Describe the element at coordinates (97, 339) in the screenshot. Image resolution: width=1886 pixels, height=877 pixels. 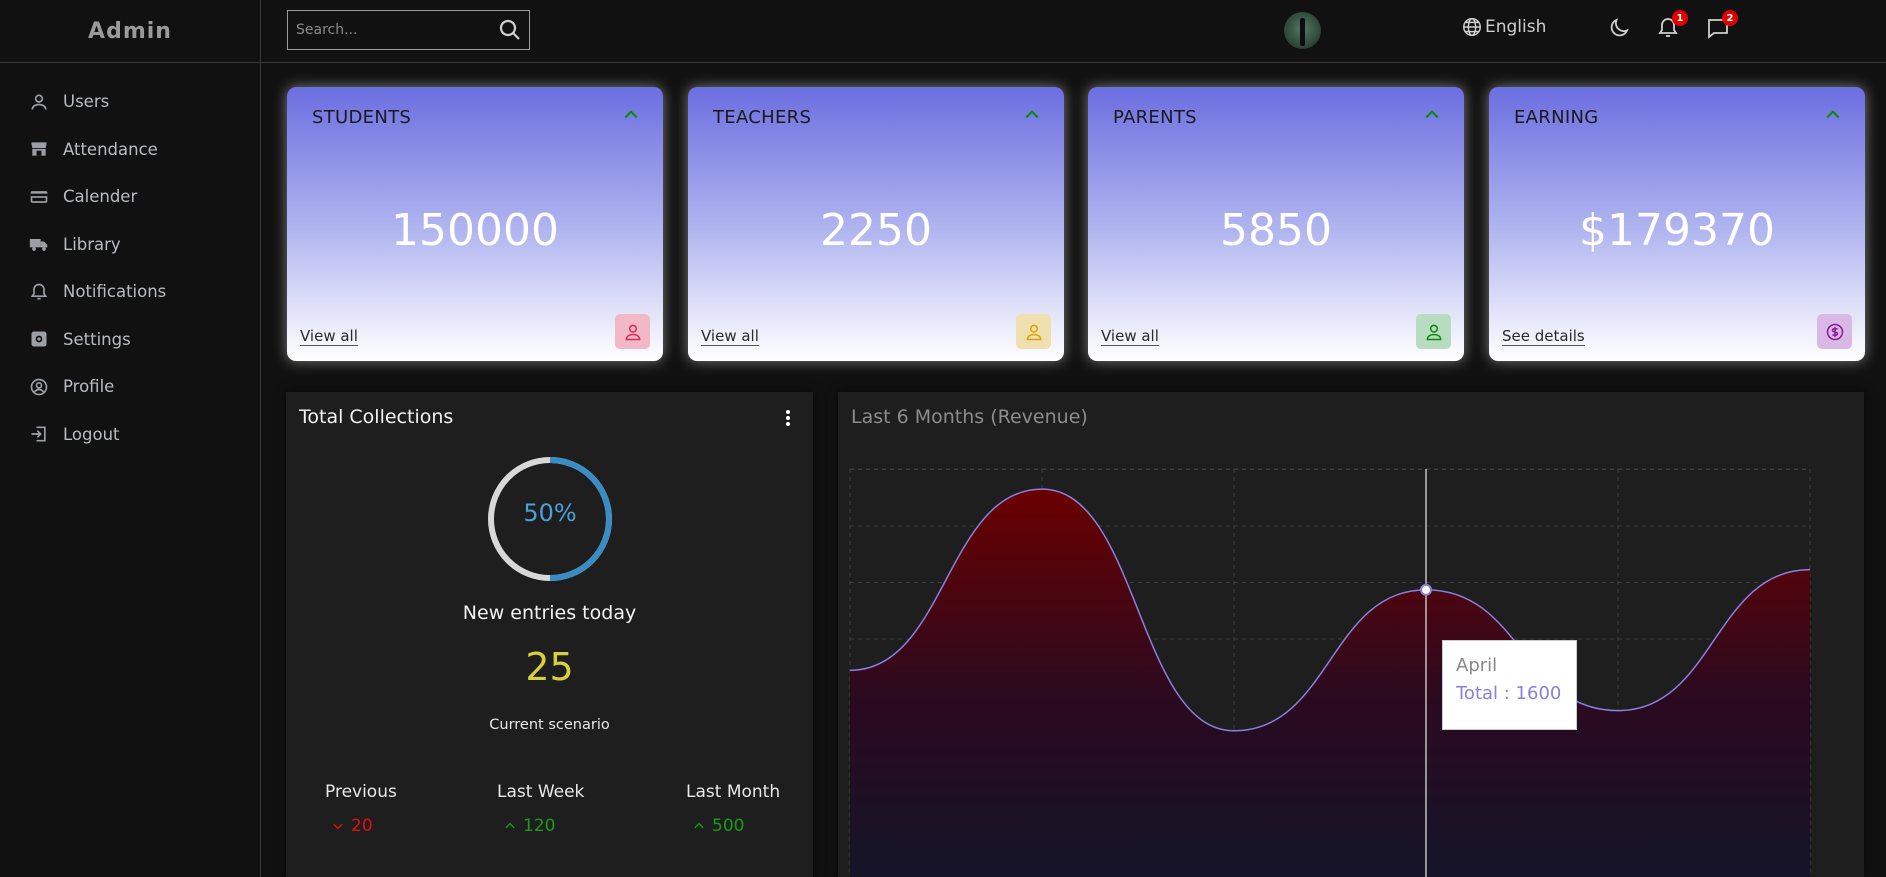
I see `sidebar-item-label: Settings` at that location.